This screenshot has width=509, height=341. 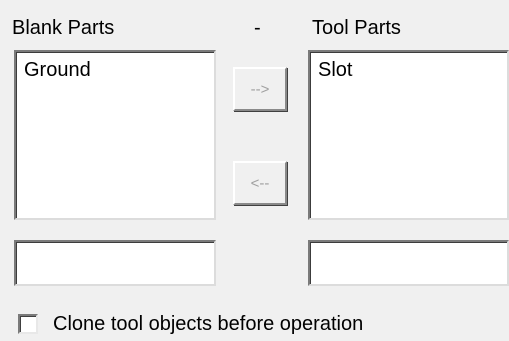 What do you see at coordinates (260, 89) in the screenshot?
I see `move-to-tool-button: -->` at bounding box center [260, 89].